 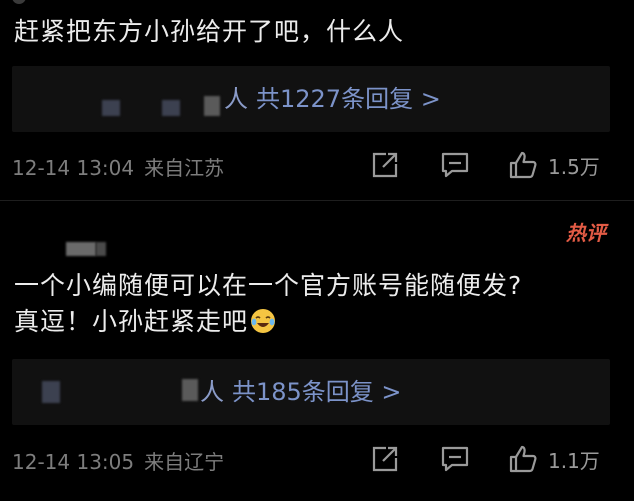 What do you see at coordinates (317, 200) in the screenshot?
I see `comment-divider` at bounding box center [317, 200].